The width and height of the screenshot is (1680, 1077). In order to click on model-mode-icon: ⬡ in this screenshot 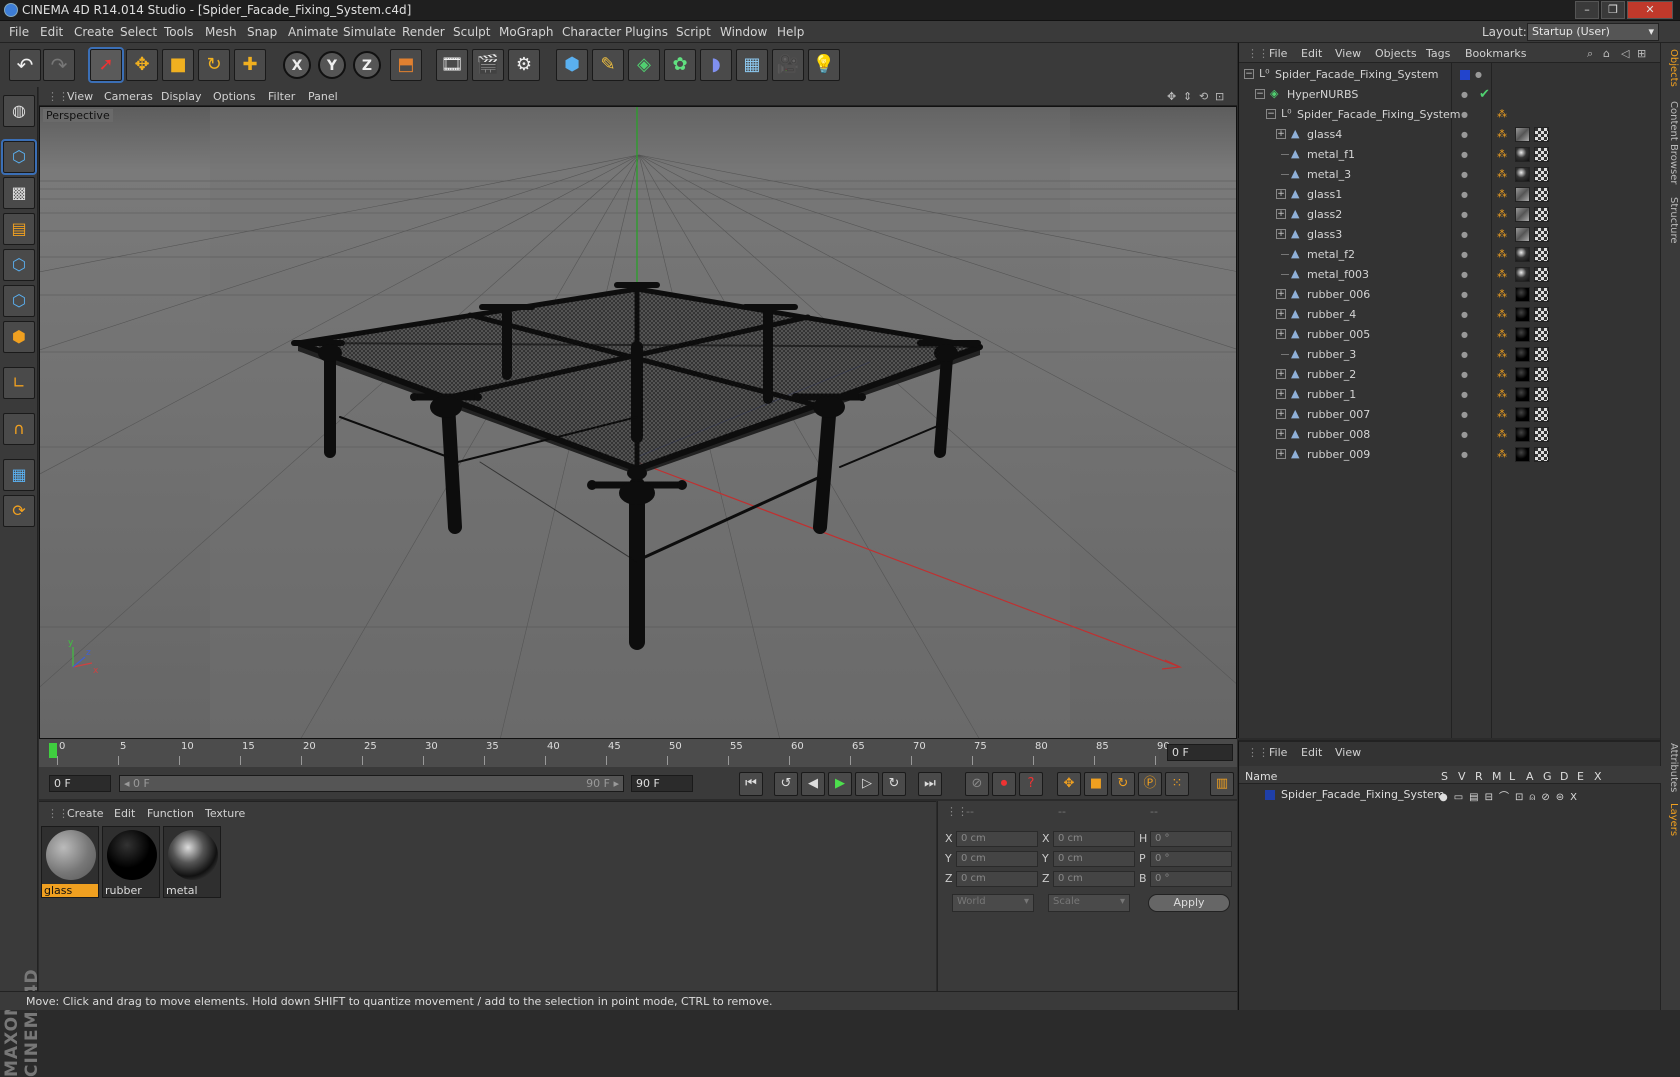, I will do `click(19, 157)`.